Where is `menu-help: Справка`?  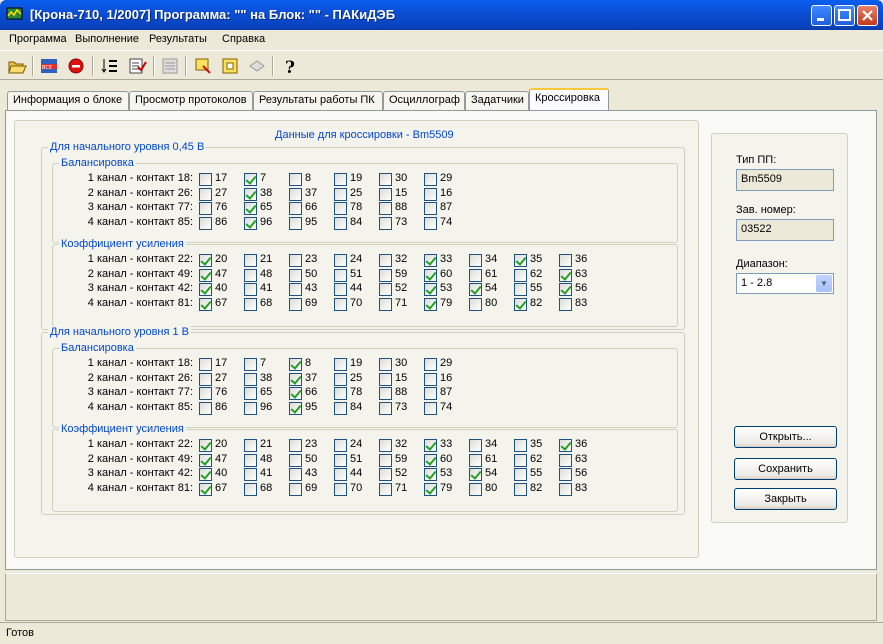 menu-help: Справка is located at coordinates (243, 39).